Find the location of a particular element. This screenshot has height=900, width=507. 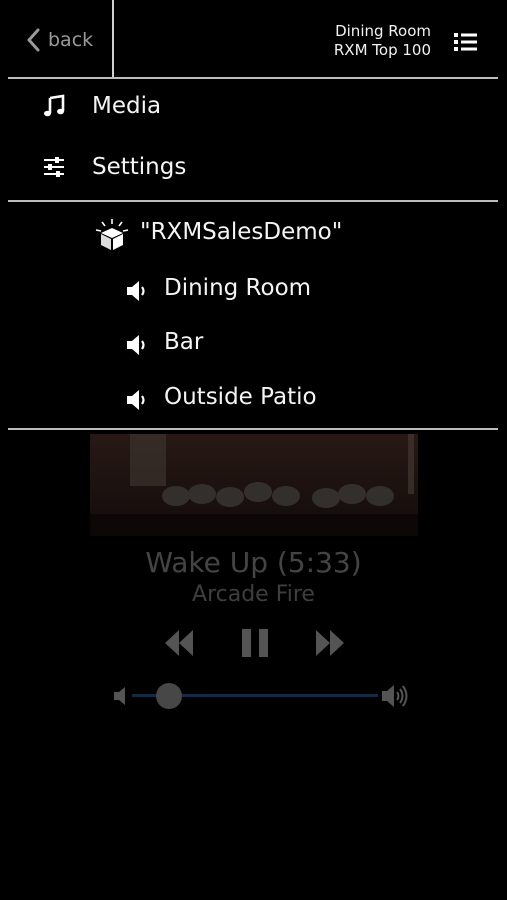

header-divider is located at coordinates (113, 39).